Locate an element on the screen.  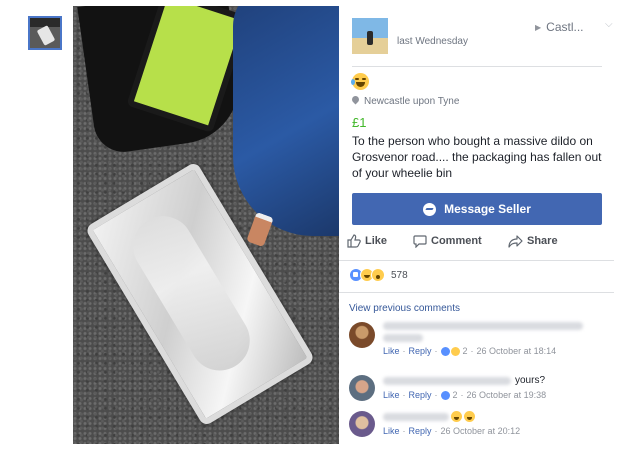
post-timestamp: last Wednesday is located at coordinates (432, 41).